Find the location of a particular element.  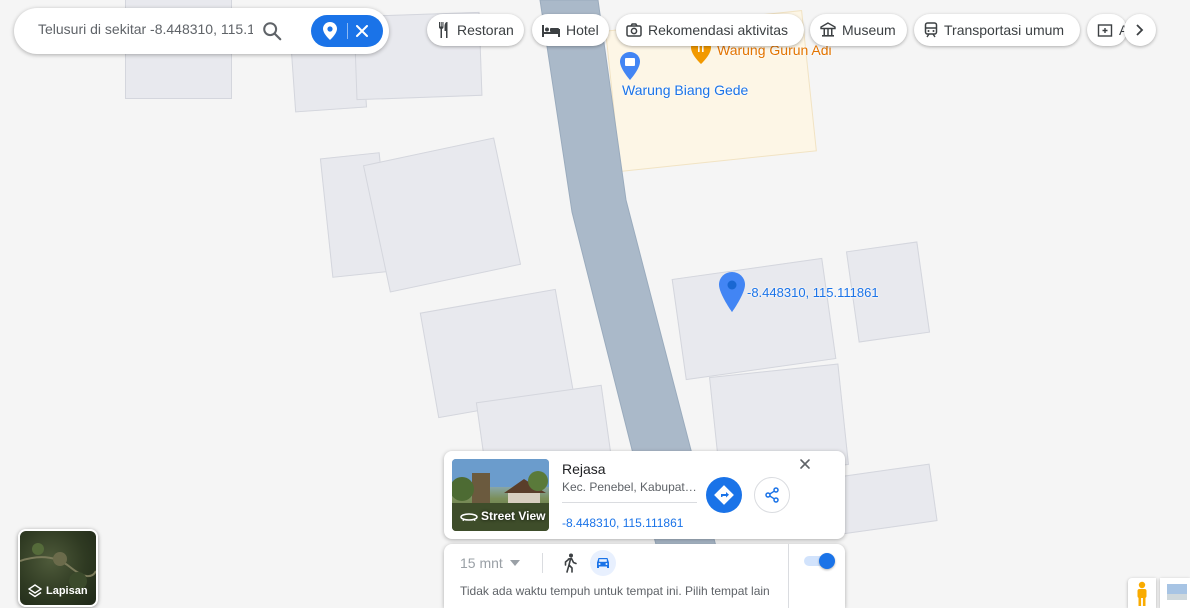

pegman-button is located at coordinates (1142, 593).